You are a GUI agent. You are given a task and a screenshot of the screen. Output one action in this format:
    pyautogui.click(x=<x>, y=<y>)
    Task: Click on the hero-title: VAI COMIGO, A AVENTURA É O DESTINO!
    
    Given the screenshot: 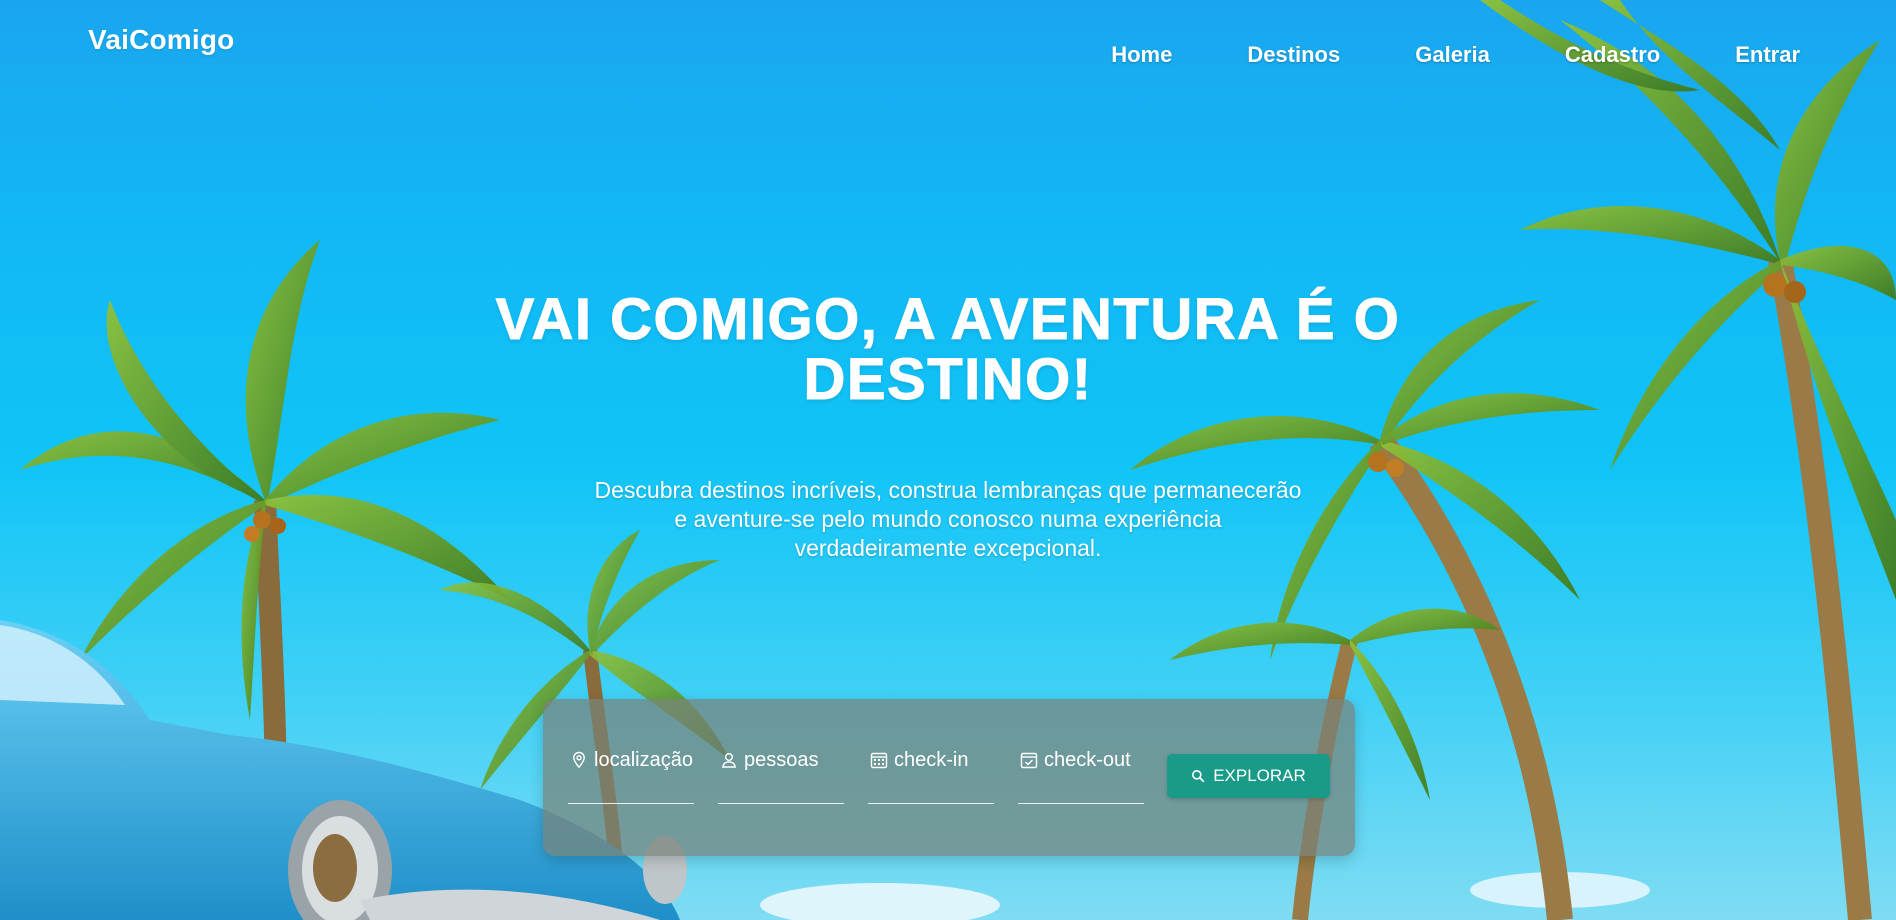 What is the action you would take?
    pyautogui.click(x=948, y=349)
    